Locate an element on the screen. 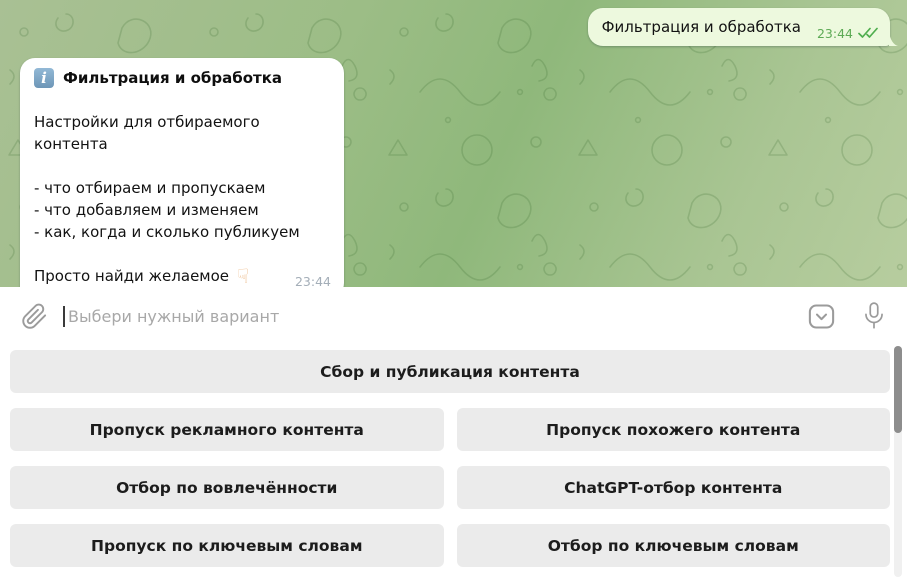 This screenshot has height=585, width=907. keyboard-row: Сбор и публикация контента is located at coordinates (450, 371).